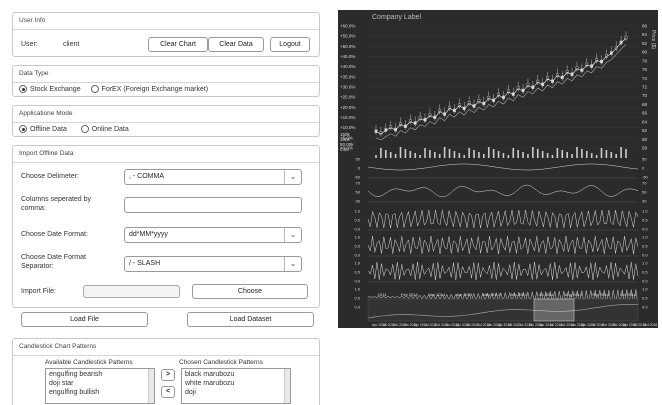 The height and width of the screenshot is (405, 662). I want to click on x-tick-label: Apr 2014, so click(464, 294).